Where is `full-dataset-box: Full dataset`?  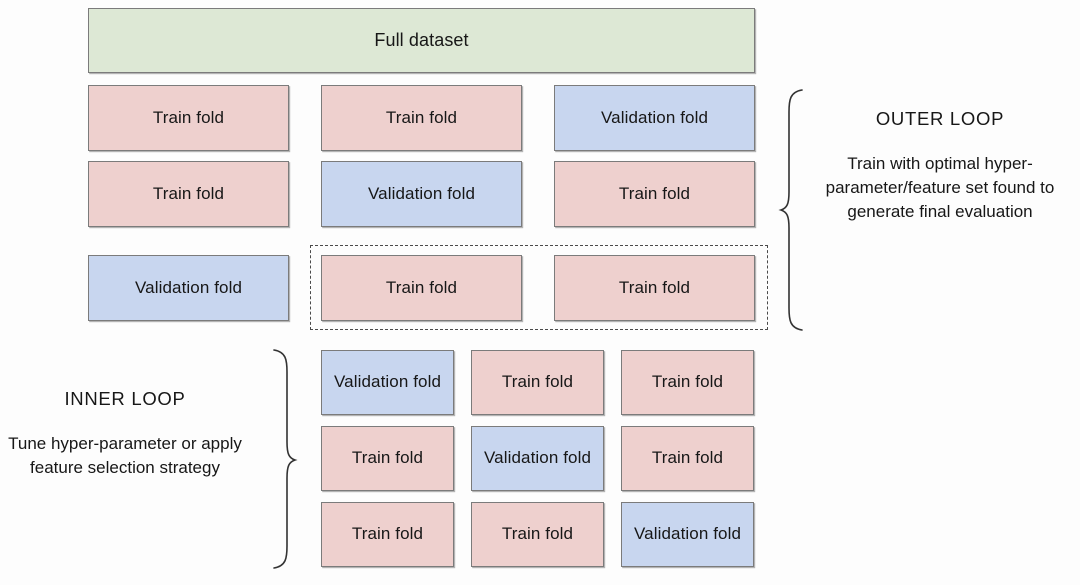 full-dataset-box: Full dataset is located at coordinates (421, 40).